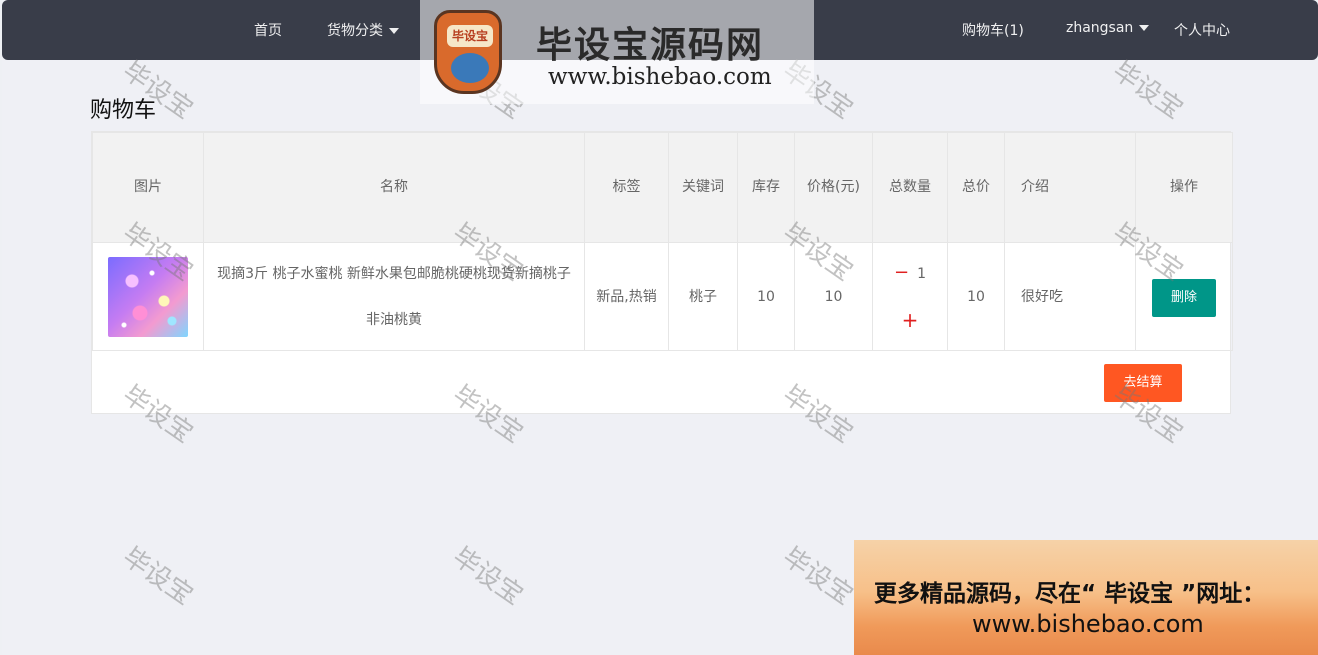 This screenshot has height=655, width=1318. I want to click on delete-button: 删除, so click(1184, 297).